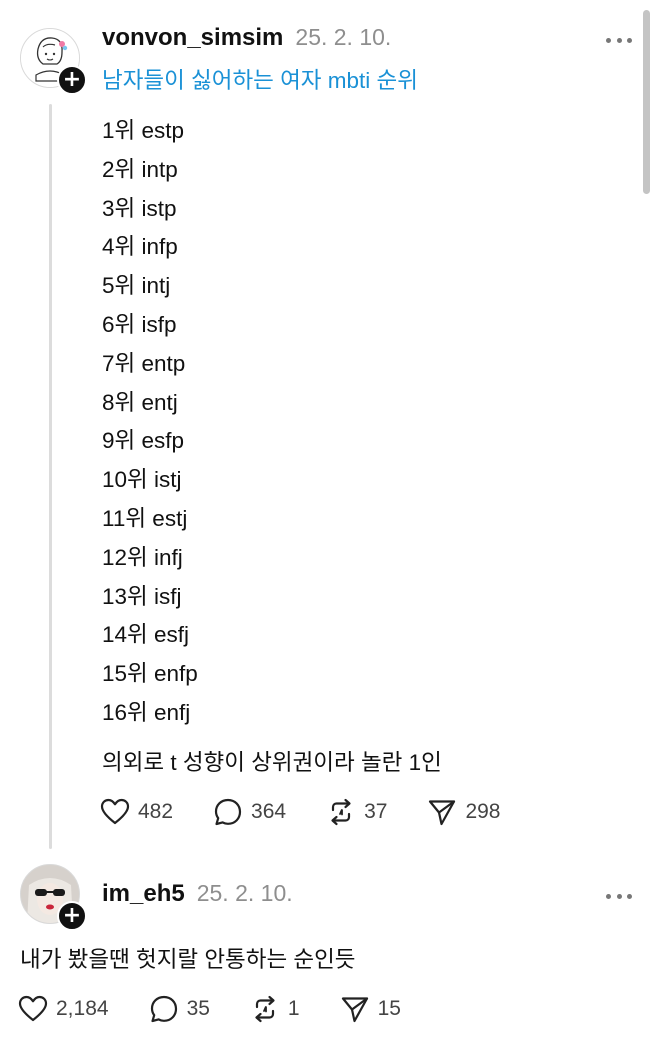  What do you see at coordinates (389, 1008) in the screenshot?
I see `share-count: 15` at bounding box center [389, 1008].